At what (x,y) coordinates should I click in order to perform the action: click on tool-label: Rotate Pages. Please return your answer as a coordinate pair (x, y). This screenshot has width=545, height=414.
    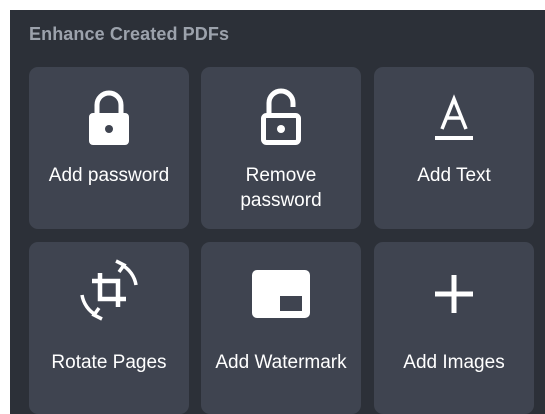
    Looking at the image, I should click on (109, 362).